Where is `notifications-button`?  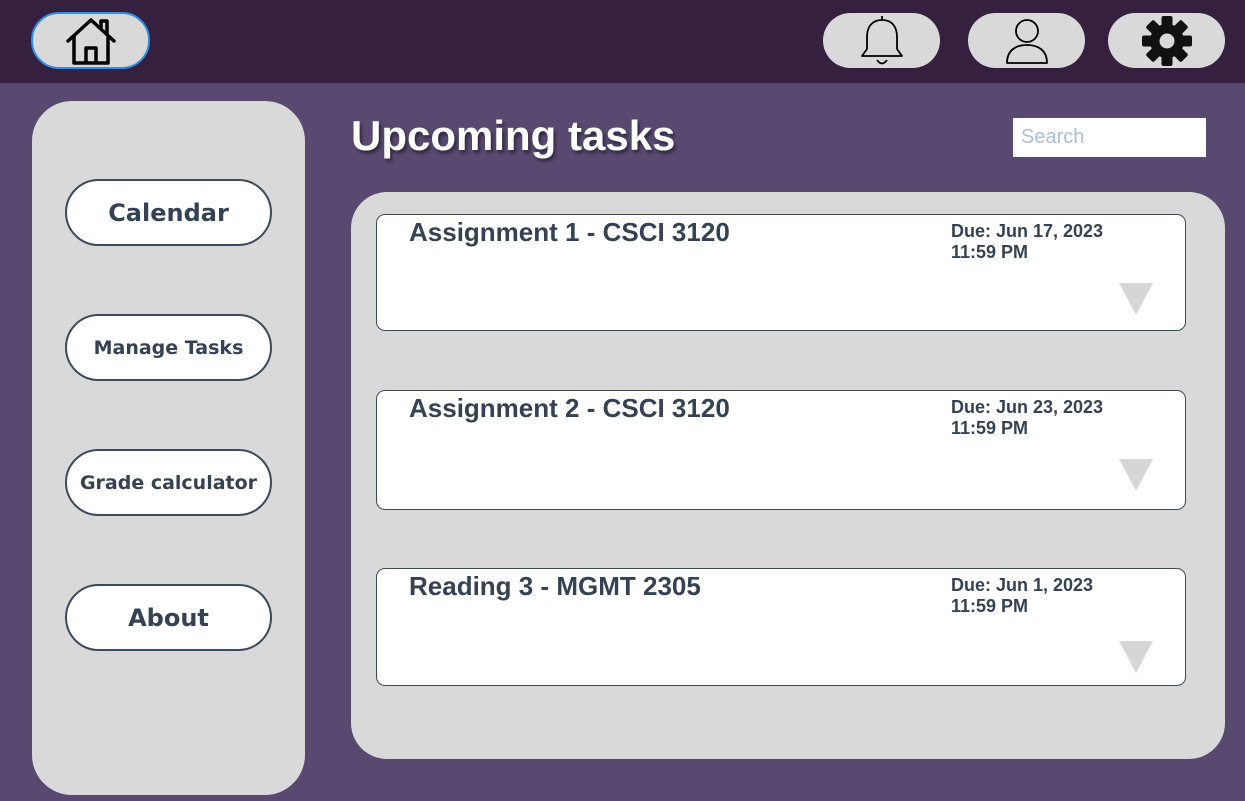 notifications-button is located at coordinates (881, 40).